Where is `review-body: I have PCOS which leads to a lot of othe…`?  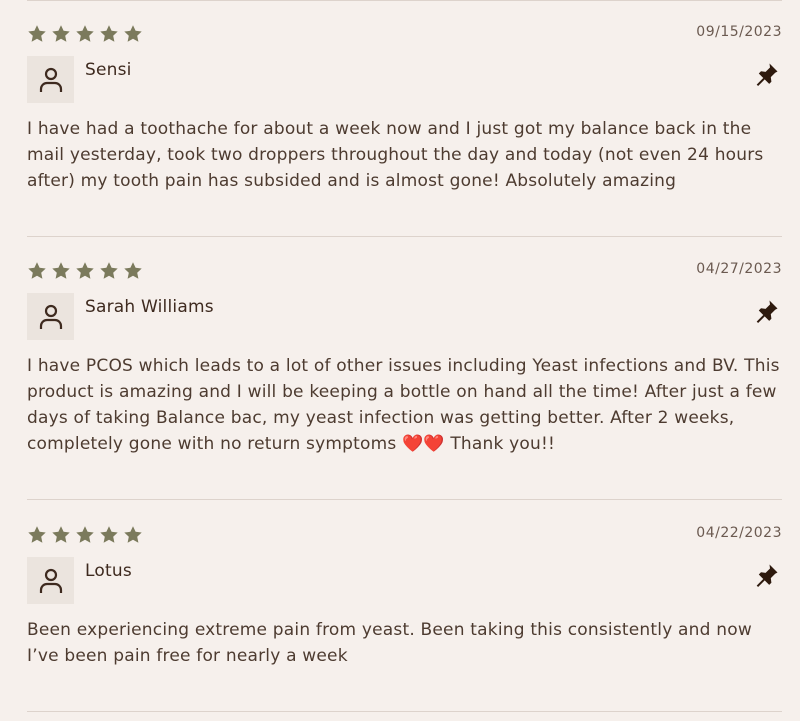 review-body: I have PCOS which leads to a lot of othe… is located at coordinates (403, 405).